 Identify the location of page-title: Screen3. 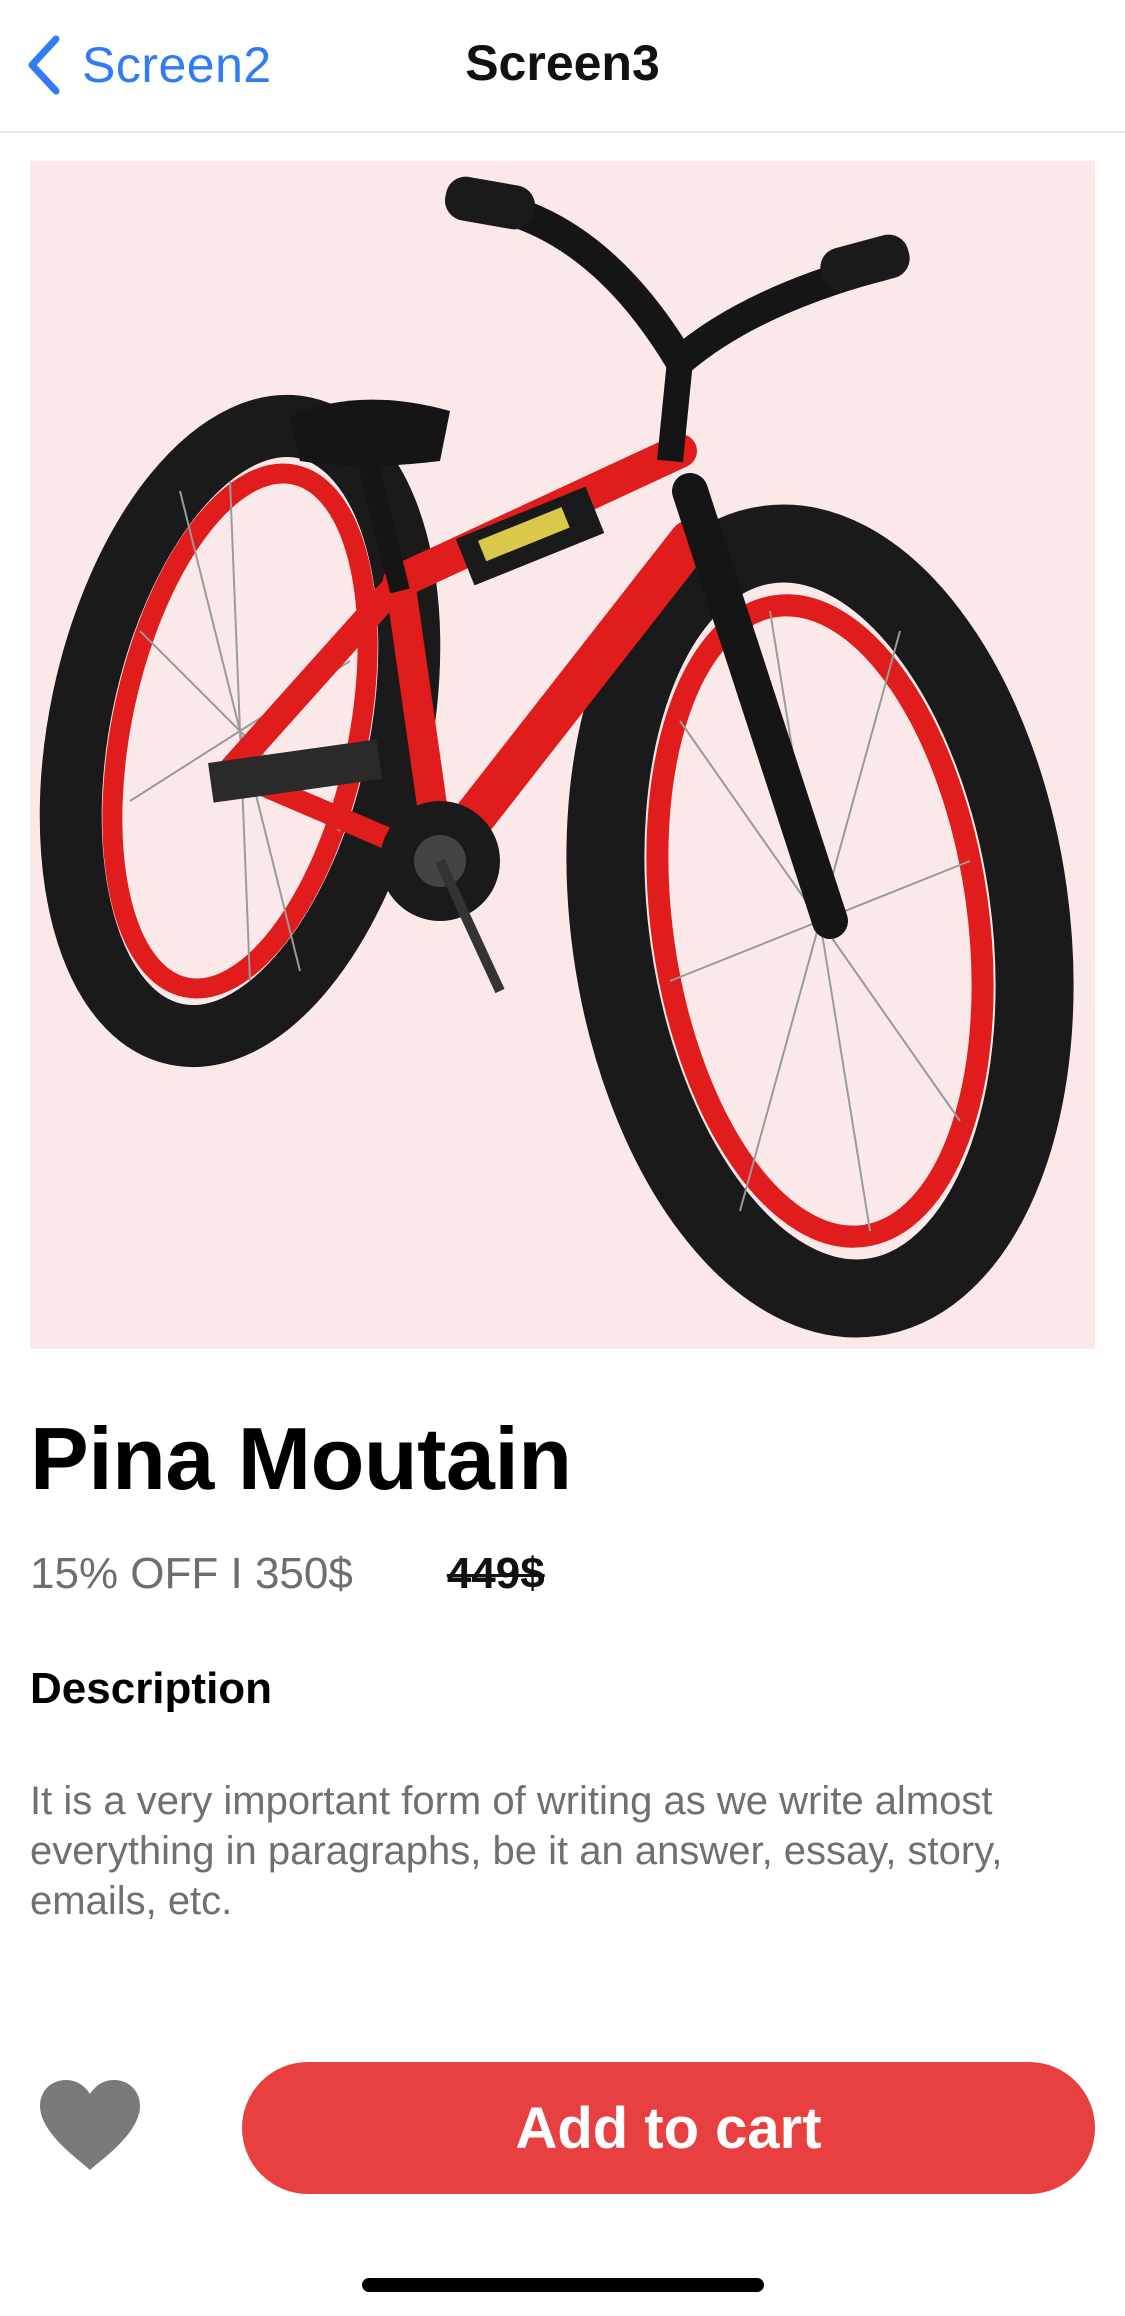
(562, 63).